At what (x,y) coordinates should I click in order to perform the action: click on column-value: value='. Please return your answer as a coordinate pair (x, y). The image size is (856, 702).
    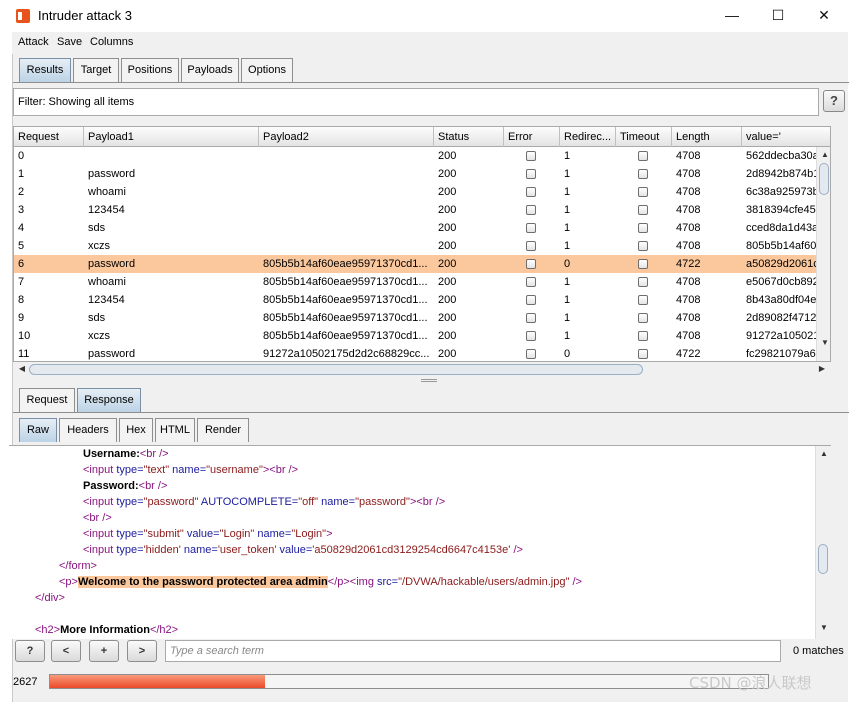
    Looking at the image, I should click on (786, 137).